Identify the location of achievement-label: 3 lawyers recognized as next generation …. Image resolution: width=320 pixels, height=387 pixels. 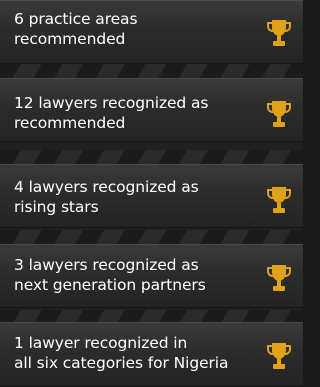
(110, 275).